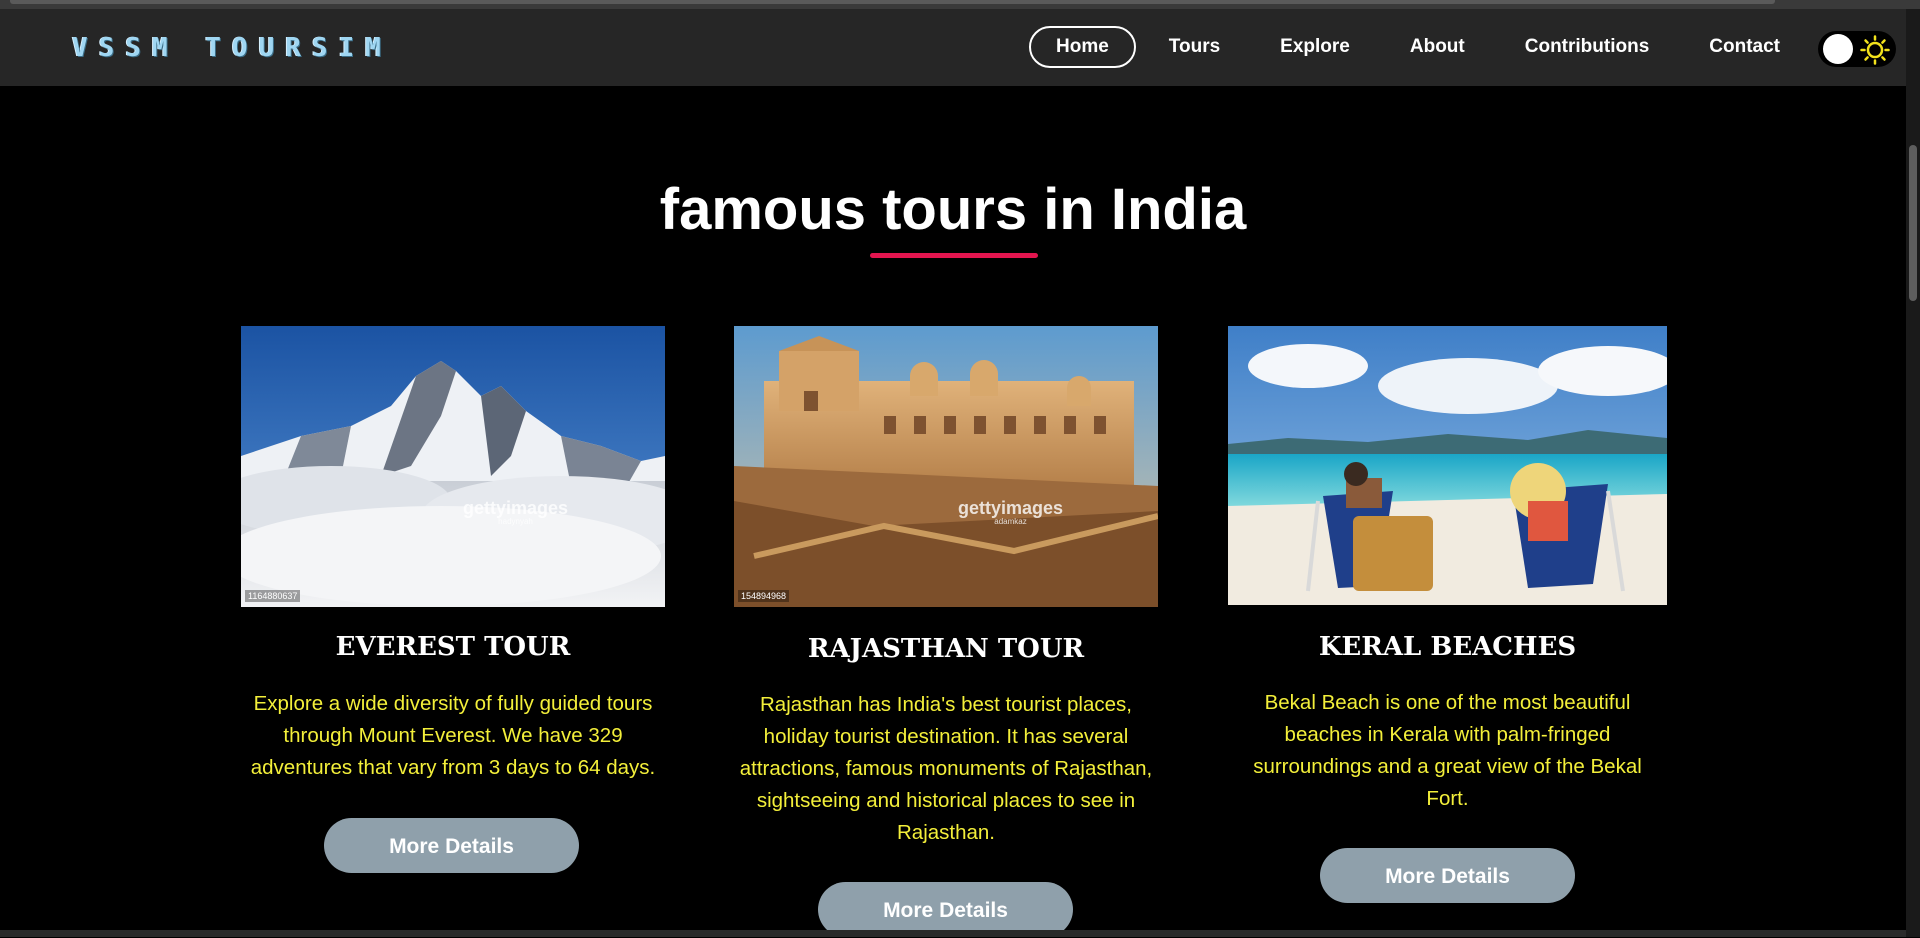 The image size is (1920, 938). What do you see at coordinates (1447, 647) in the screenshot?
I see `card-title: KERAL BEACHES` at bounding box center [1447, 647].